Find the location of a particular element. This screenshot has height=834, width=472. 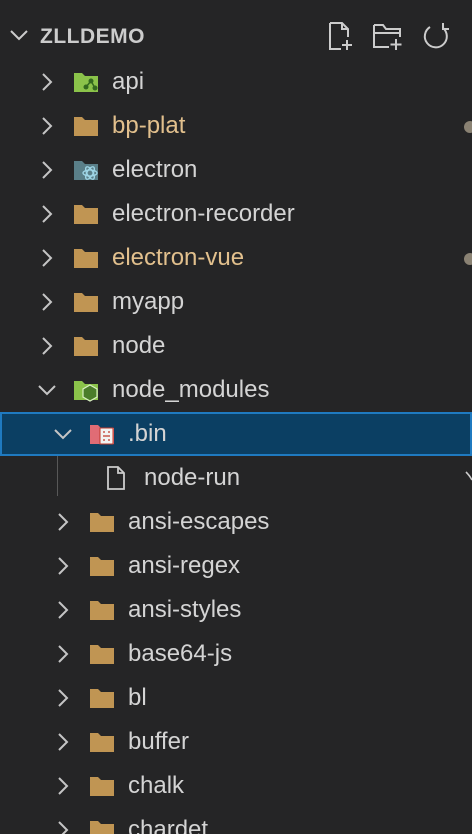

tree-item-electron-vue: electron-vue is located at coordinates (236, 258).